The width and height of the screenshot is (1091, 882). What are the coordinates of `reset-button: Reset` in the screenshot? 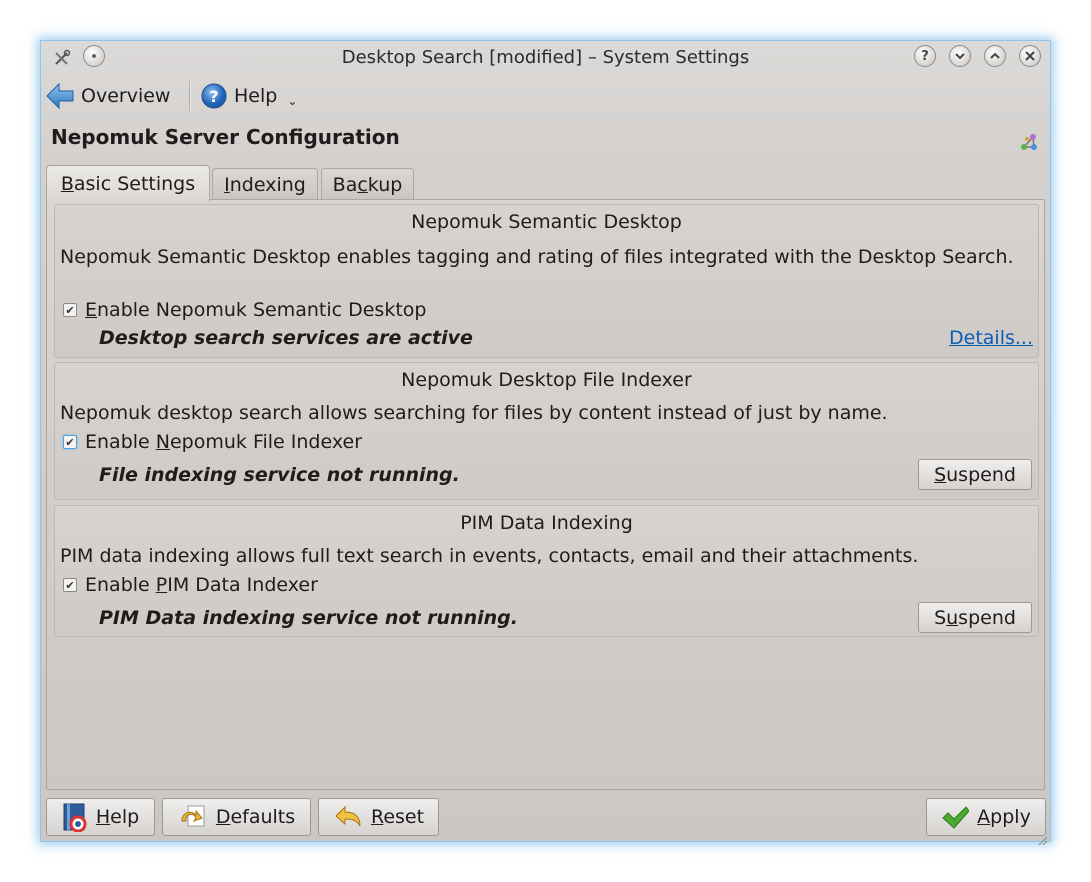 It's located at (378, 817).